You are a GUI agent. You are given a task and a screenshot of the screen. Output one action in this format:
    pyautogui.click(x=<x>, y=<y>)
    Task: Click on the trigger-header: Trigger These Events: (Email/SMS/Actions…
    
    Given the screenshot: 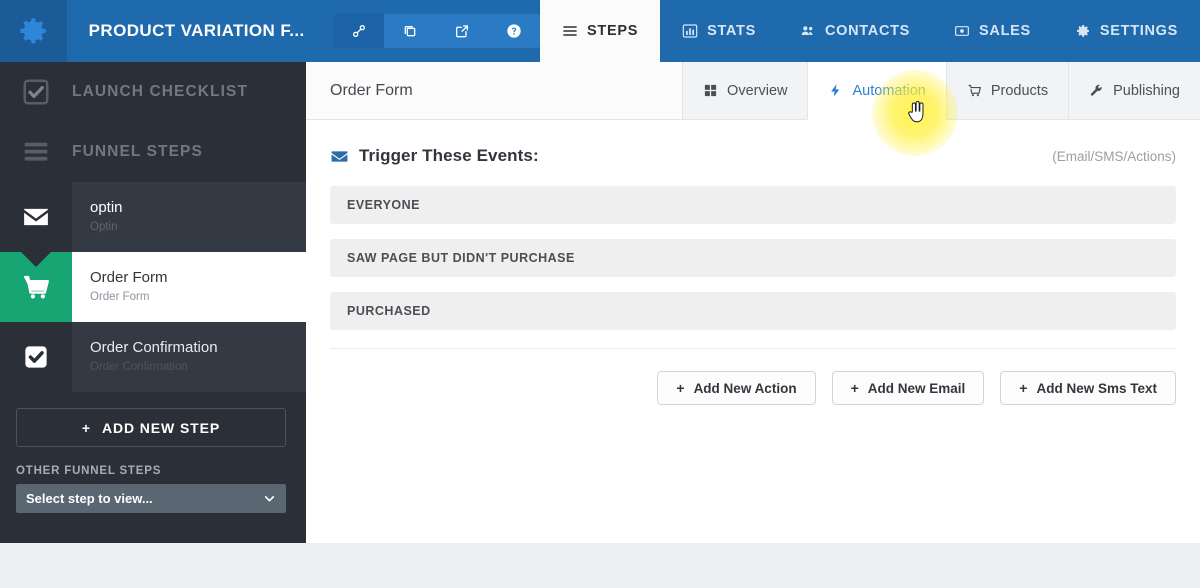 What is the action you would take?
    pyautogui.click(x=753, y=156)
    